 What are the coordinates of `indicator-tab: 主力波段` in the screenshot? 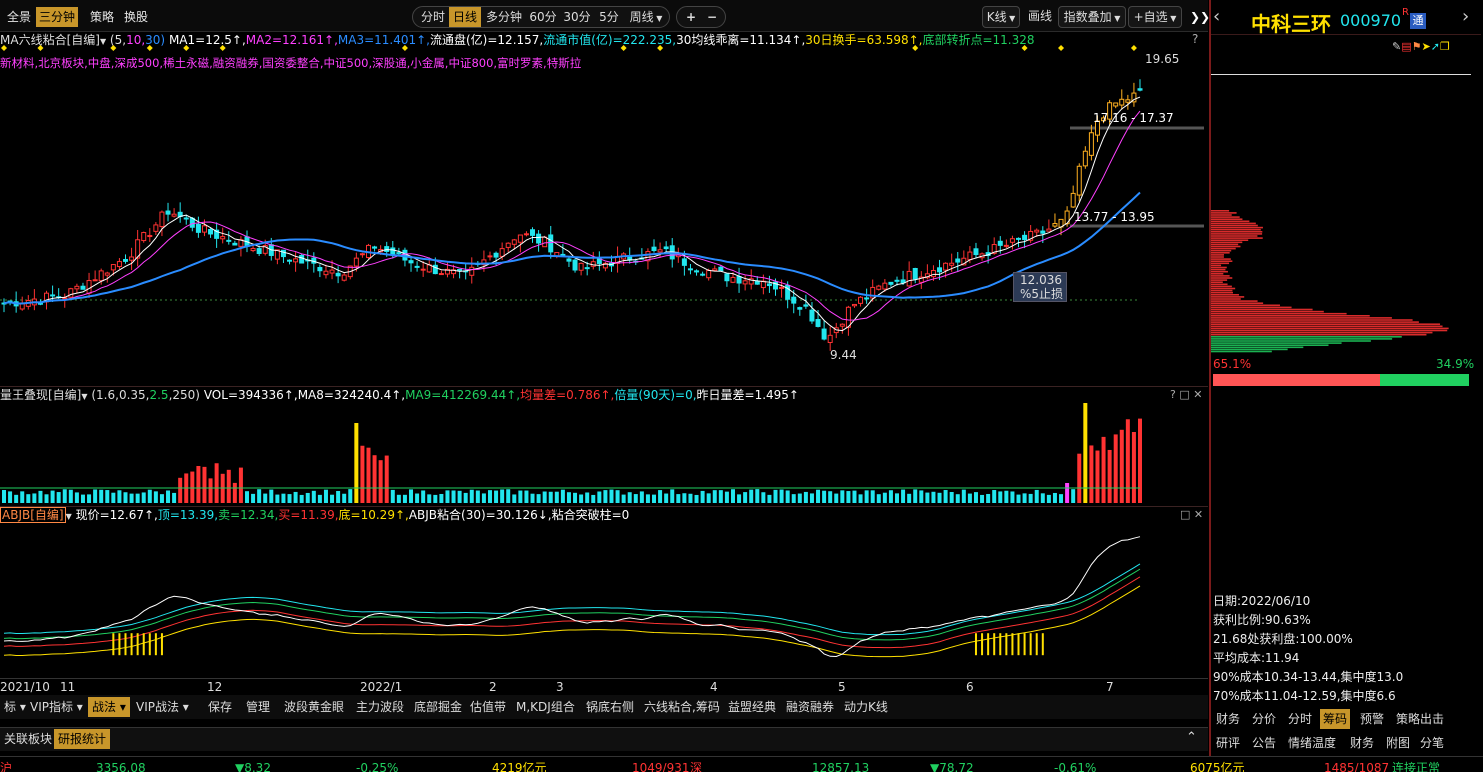 It's located at (380, 707).